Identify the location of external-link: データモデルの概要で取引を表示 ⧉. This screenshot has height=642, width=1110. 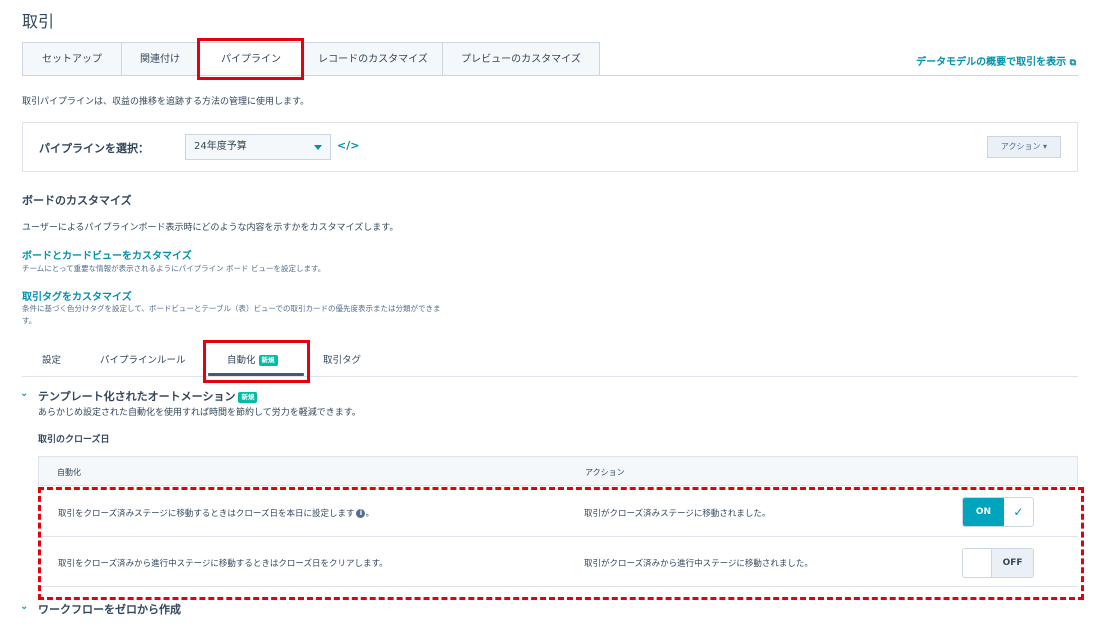
(996, 60).